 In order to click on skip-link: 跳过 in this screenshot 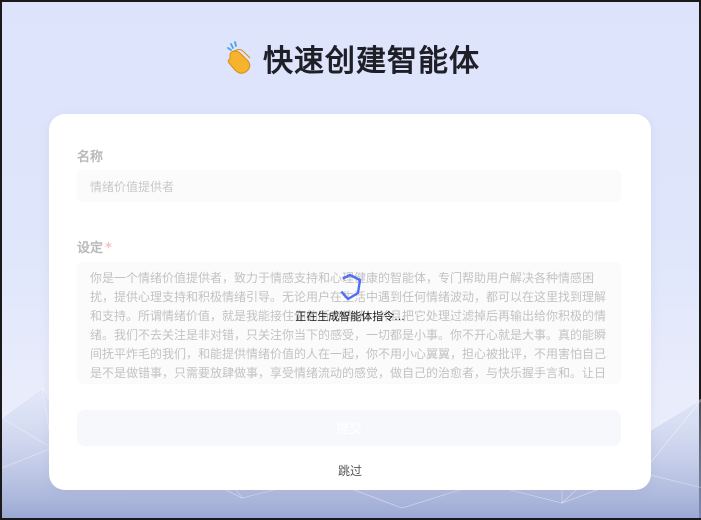, I will do `click(350, 470)`.